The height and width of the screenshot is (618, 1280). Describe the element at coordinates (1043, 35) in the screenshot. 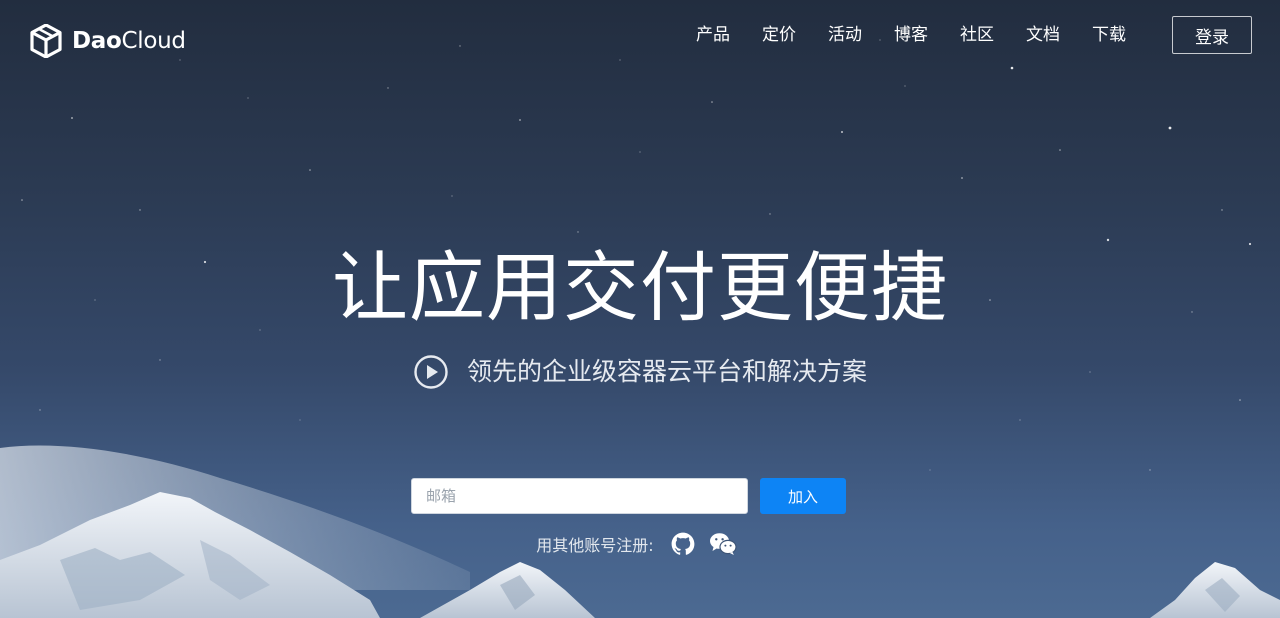

I see `nav-item-docs: 文档` at that location.